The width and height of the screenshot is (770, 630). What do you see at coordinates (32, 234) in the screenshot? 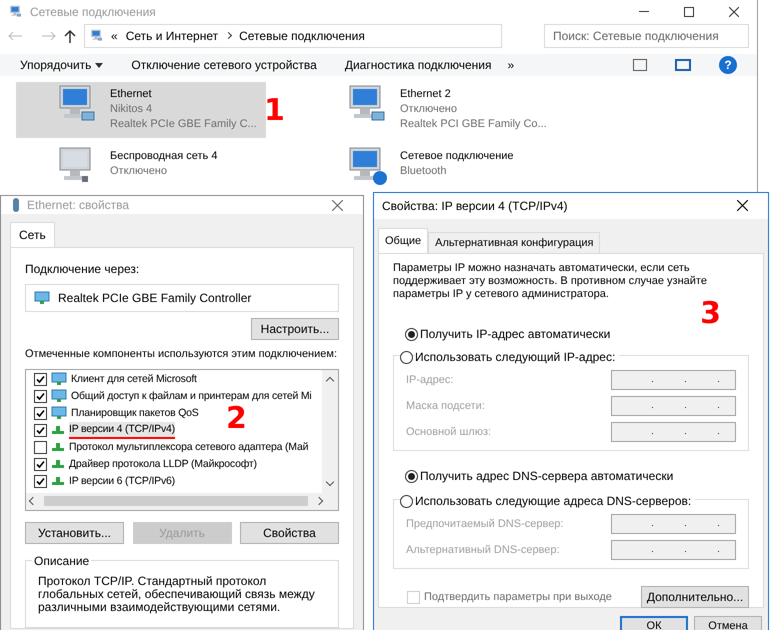
I see `tab: Сеть` at bounding box center [32, 234].